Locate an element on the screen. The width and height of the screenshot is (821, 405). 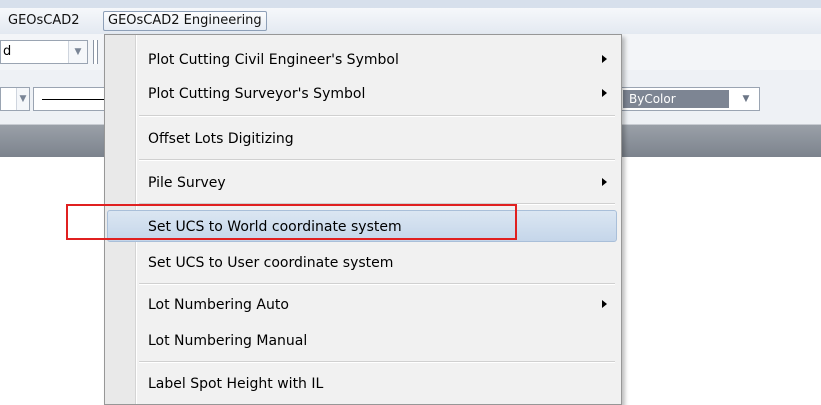
menu-item-label: Plot Cutting Surveyor's Symbol is located at coordinates (257, 94).